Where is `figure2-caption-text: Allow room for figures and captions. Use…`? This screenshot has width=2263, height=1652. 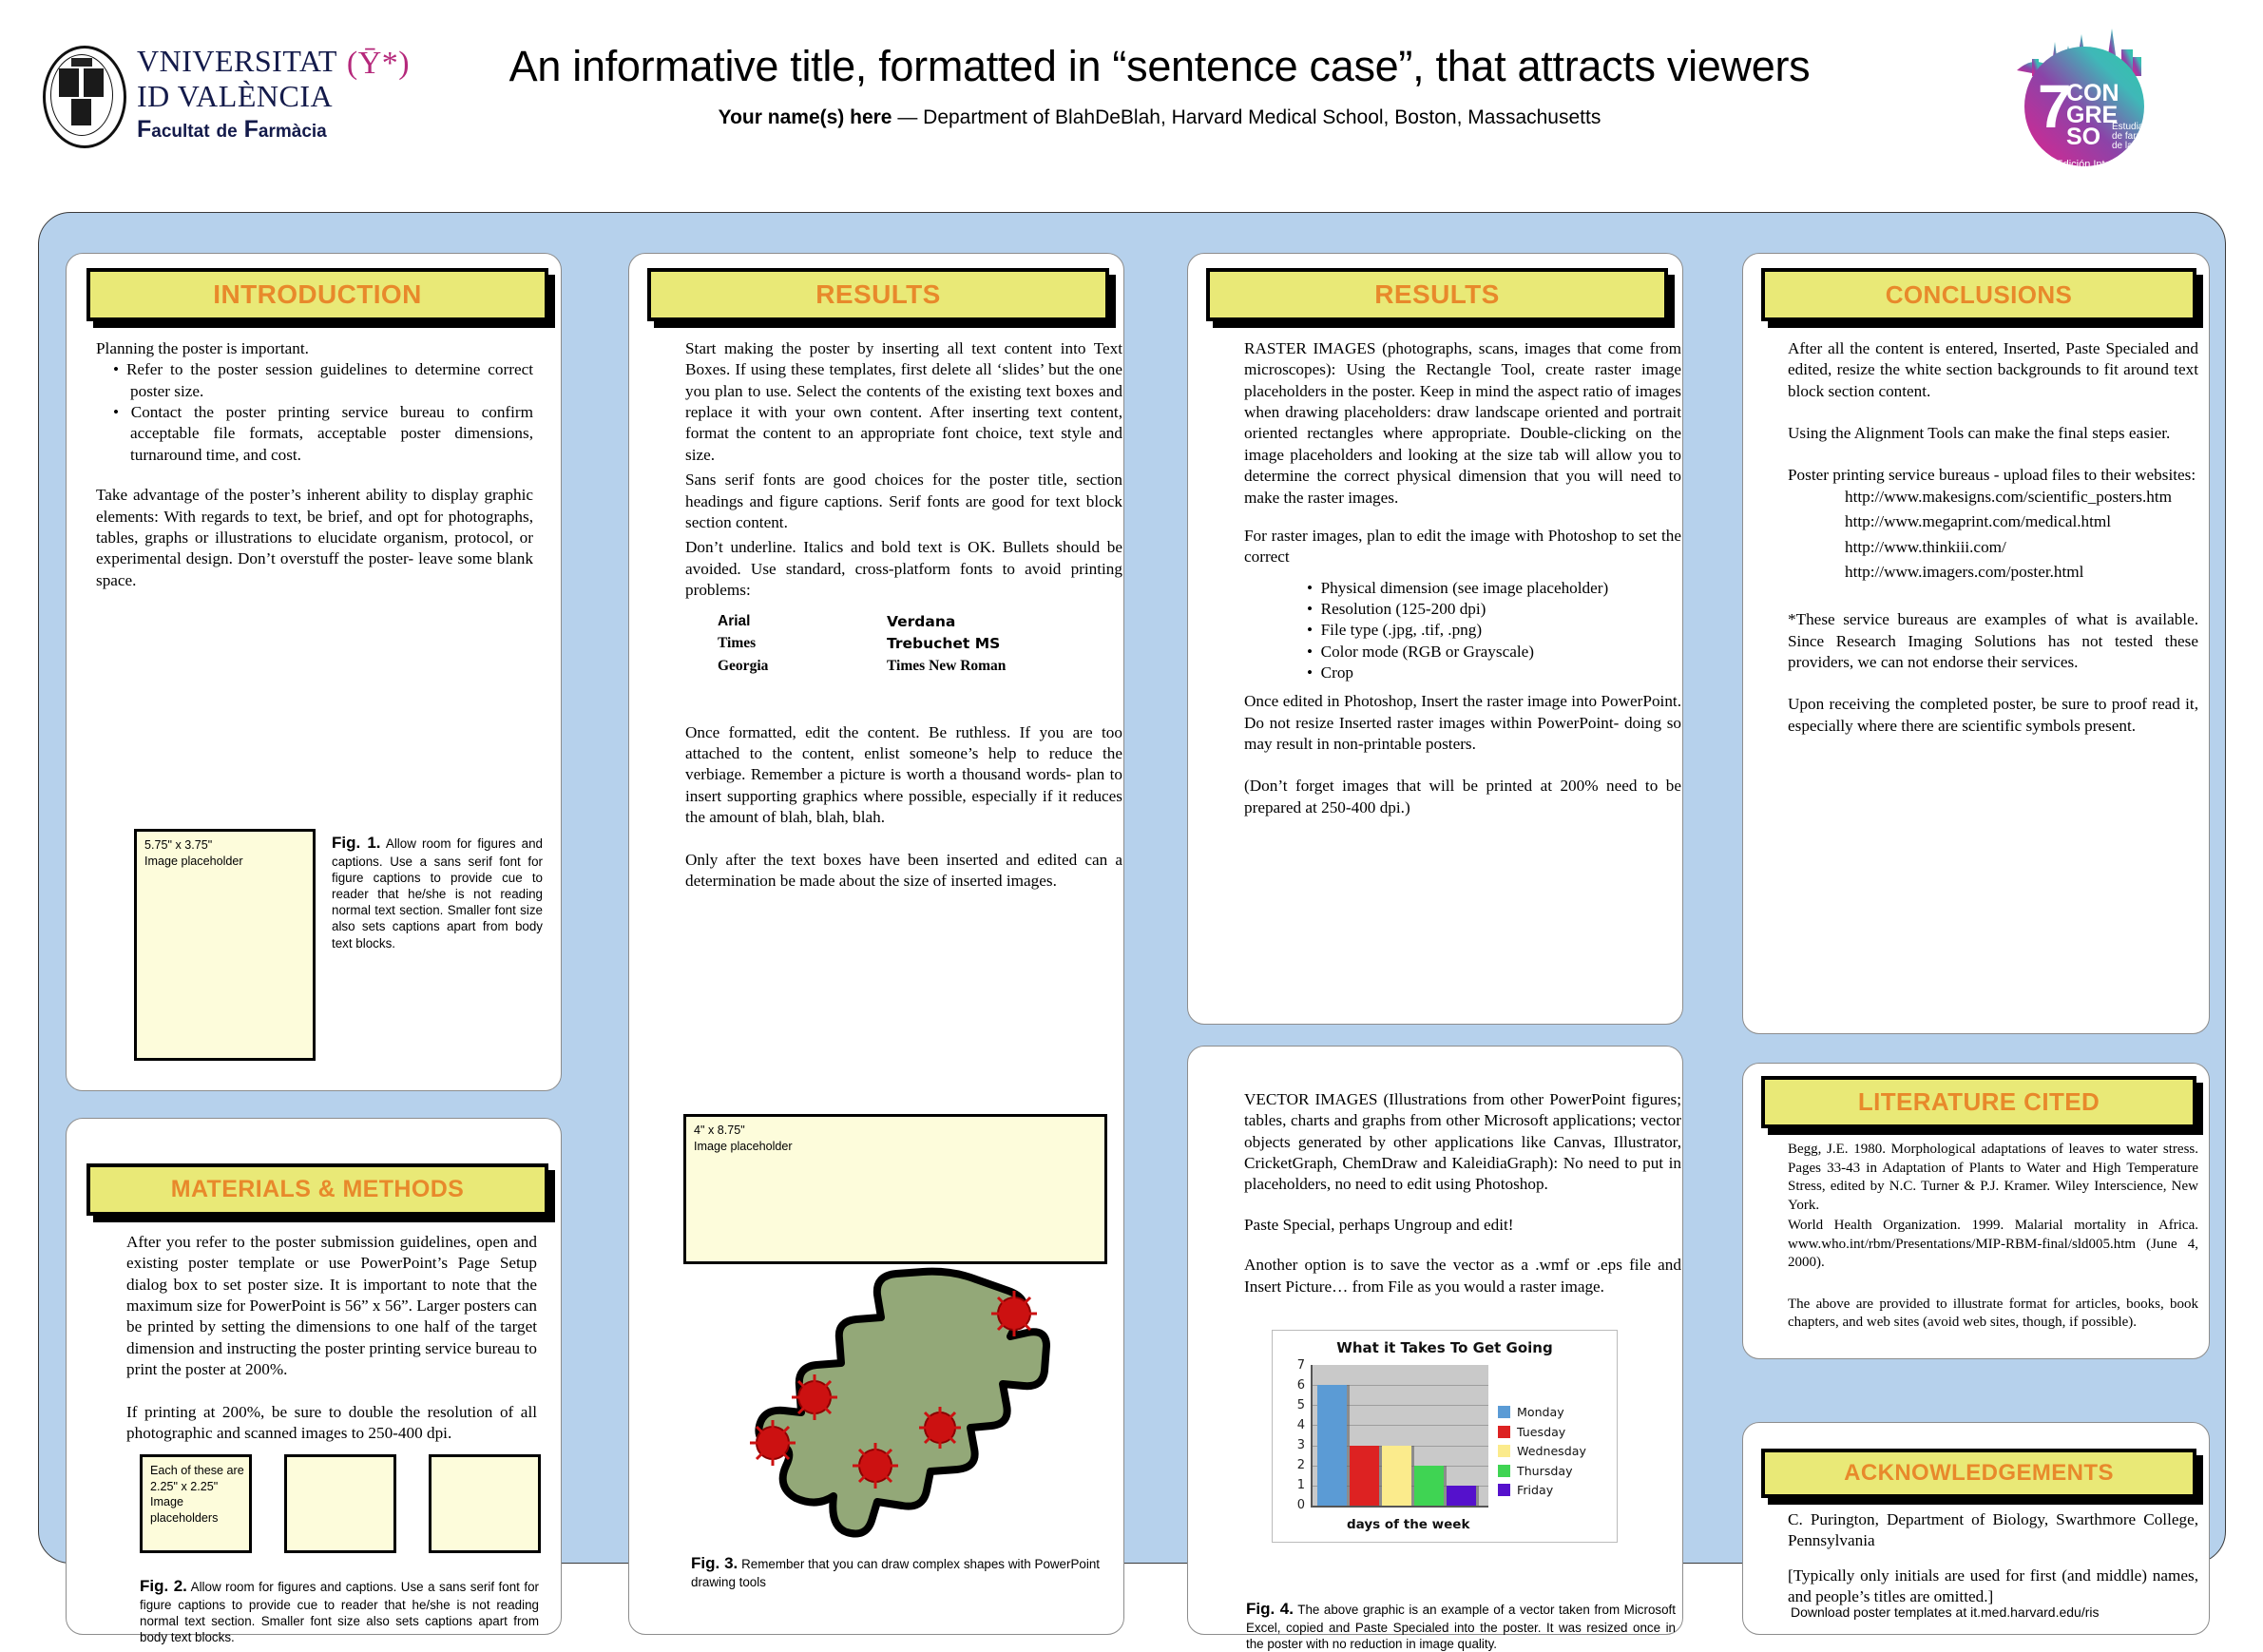 figure2-caption-text: Allow room for figures and captions. Use… is located at coordinates (340, 1612).